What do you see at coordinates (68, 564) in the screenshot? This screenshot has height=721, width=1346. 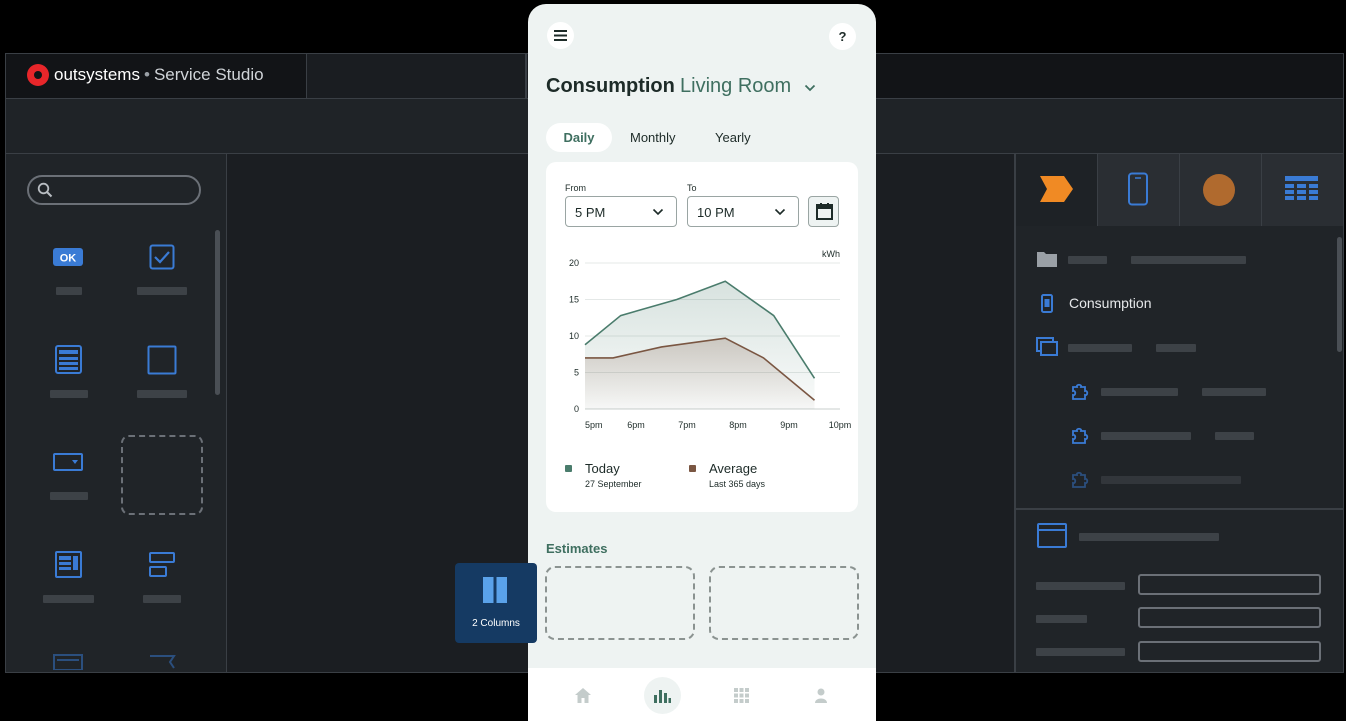 I see `form-widget-icon` at bounding box center [68, 564].